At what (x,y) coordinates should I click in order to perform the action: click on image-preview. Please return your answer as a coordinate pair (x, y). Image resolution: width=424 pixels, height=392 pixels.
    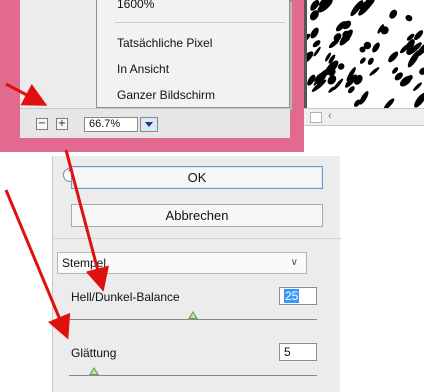
    Looking at the image, I should click on (364, 54).